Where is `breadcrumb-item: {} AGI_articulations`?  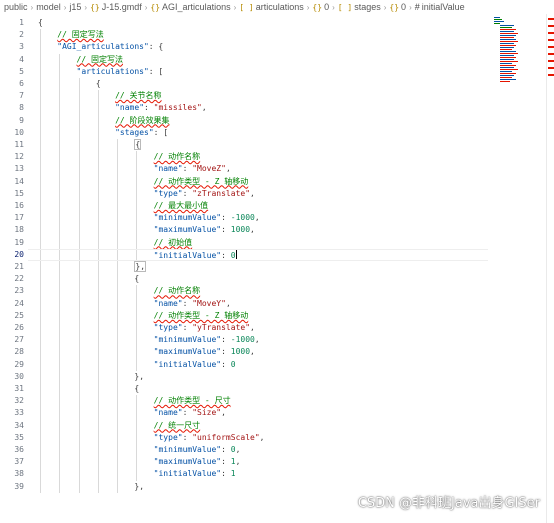
breadcrumb-item: {} AGI_articulations is located at coordinates (190, 7).